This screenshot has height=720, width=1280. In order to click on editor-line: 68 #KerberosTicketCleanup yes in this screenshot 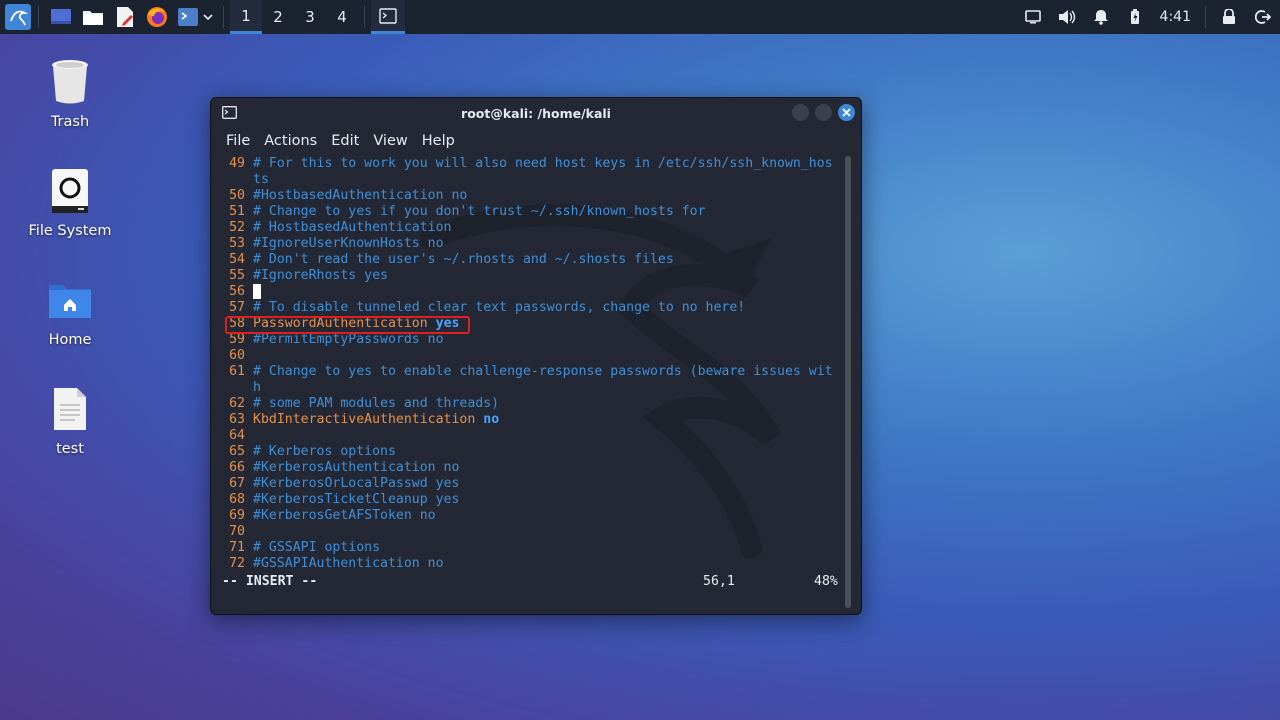, I will do `click(527, 500)`.